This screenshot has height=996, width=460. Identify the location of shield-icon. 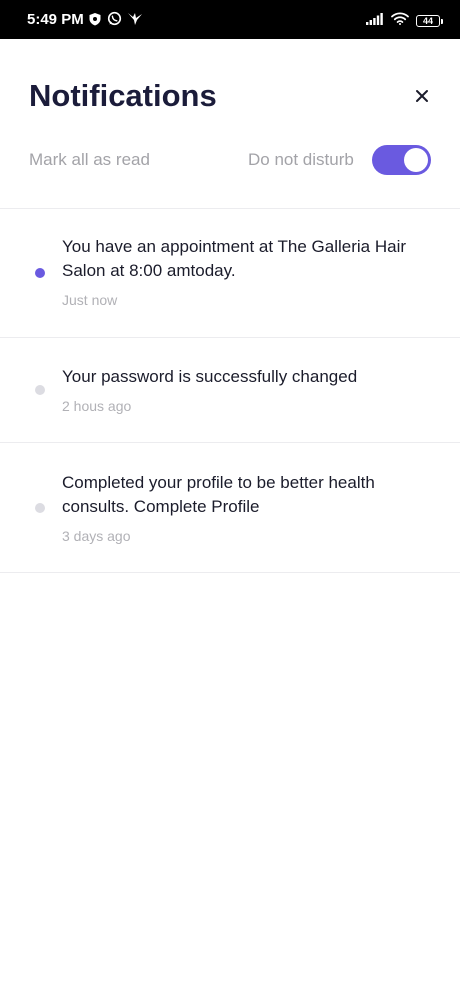
(95, 21).